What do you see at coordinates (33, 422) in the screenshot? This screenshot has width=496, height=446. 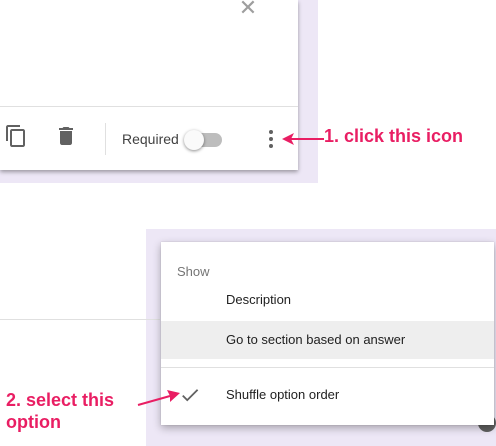 I see `annotation-step-2-line2: option` at bounding box center [33, 422].